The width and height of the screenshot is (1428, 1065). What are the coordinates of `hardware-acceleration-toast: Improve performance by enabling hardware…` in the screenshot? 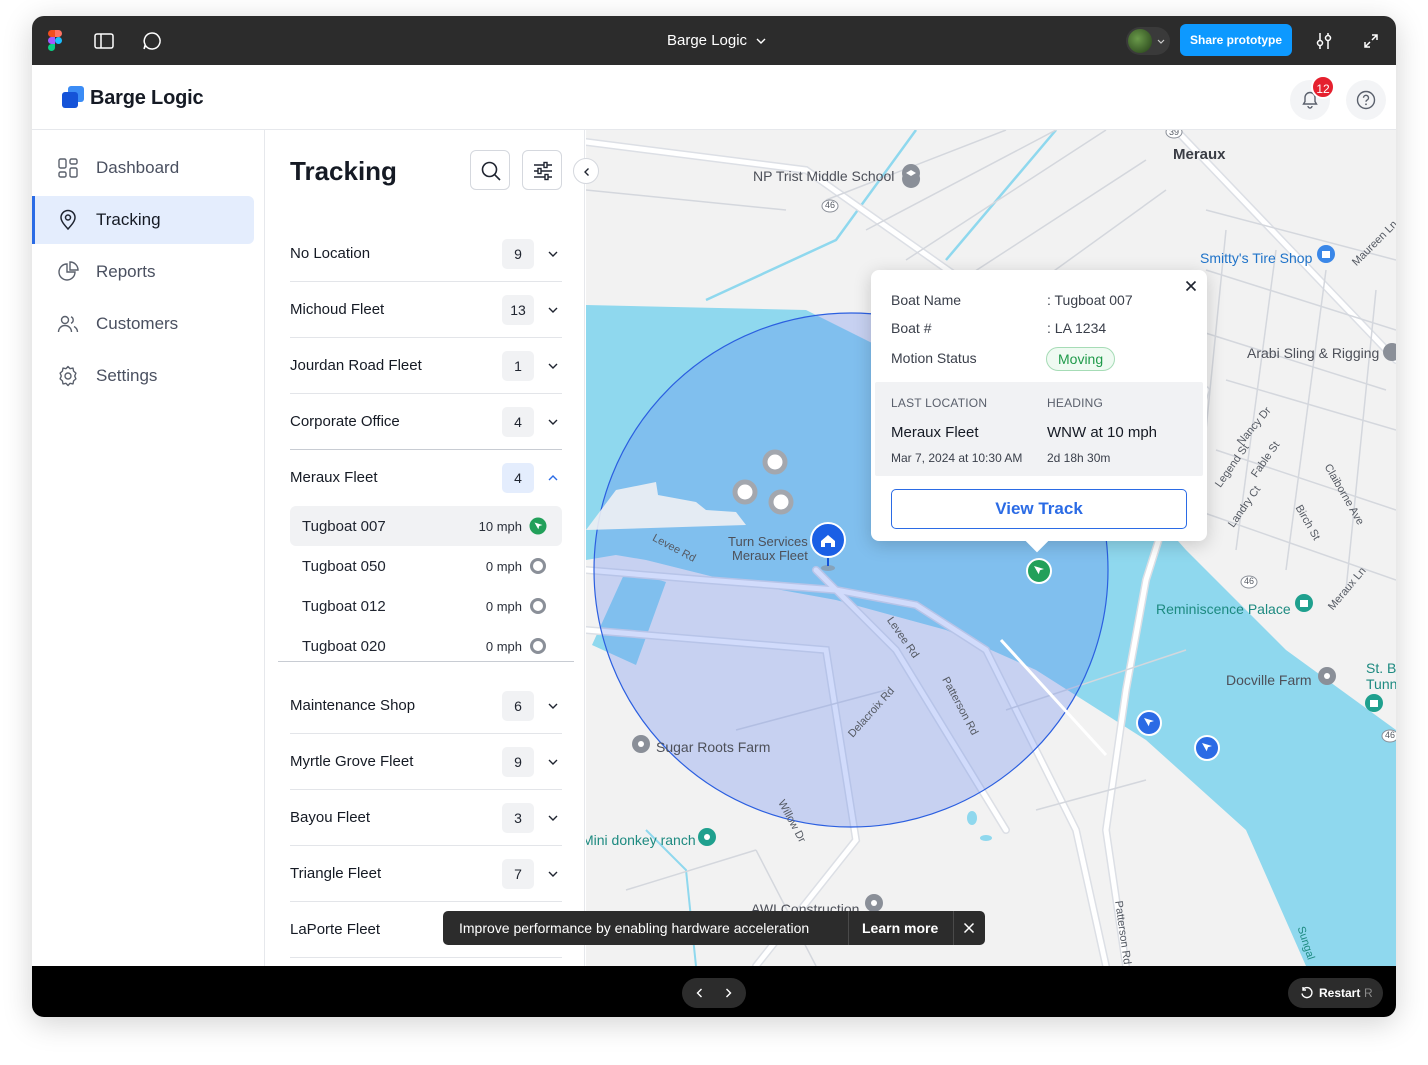 It's located at (714, 928).